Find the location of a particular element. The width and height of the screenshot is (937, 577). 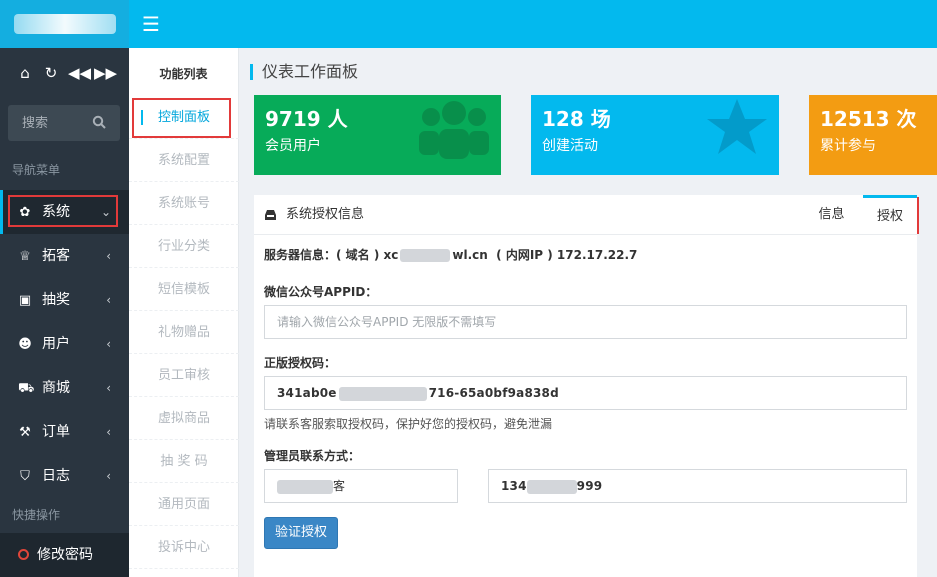

license-label: 正版授权码： is located at coordinates (300, 363).